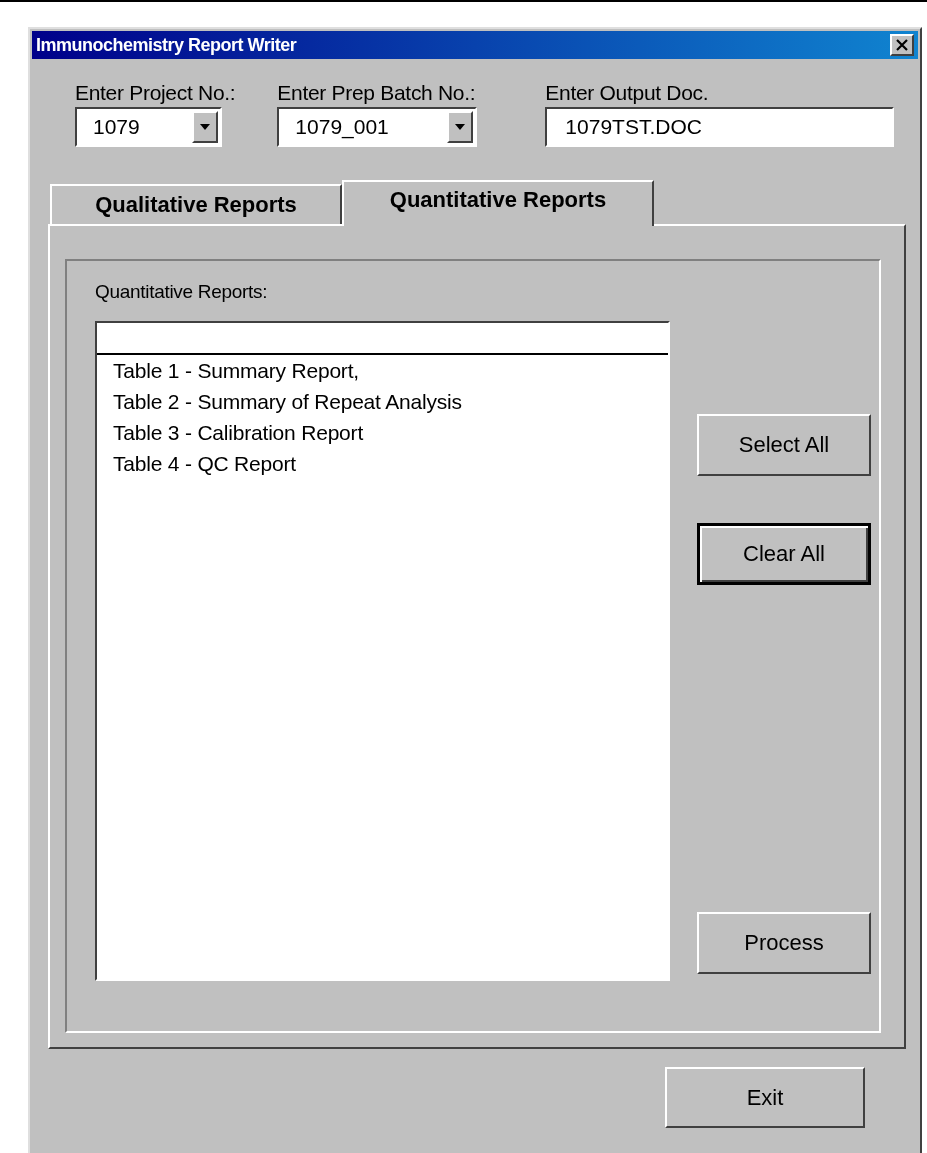 This screenshot has height=1153, width=927. Describe the element at coordinates (377, 127) in the screenshot. I see `dropdown-field: 1079_001` at that location.